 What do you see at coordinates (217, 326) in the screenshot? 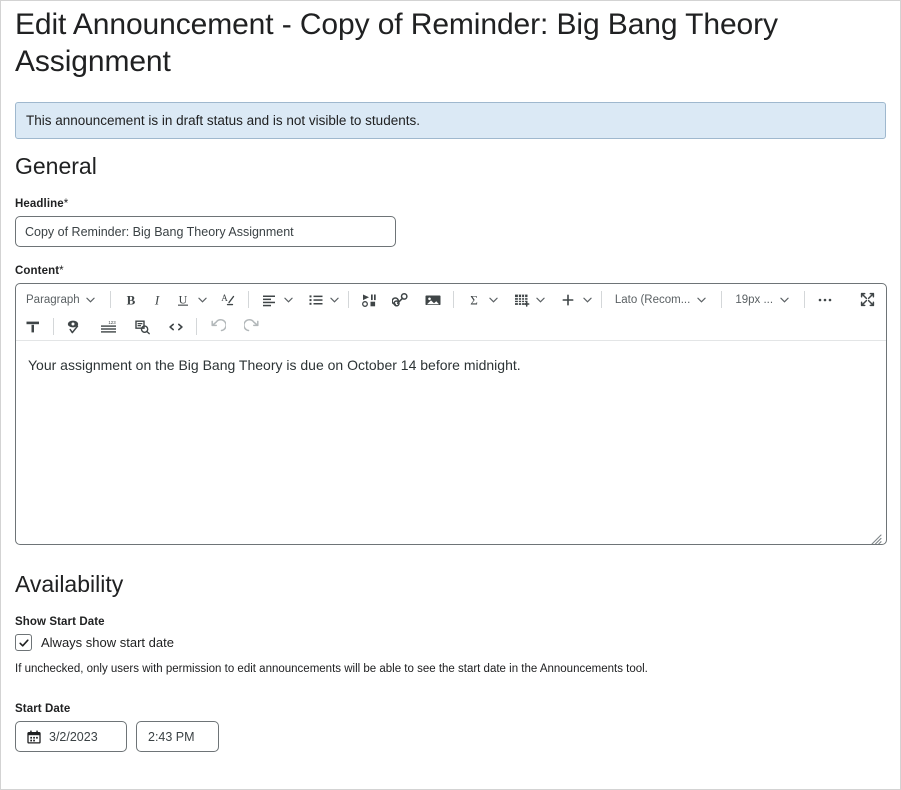
I see `undo-icon` at bounding box center [217, 326].